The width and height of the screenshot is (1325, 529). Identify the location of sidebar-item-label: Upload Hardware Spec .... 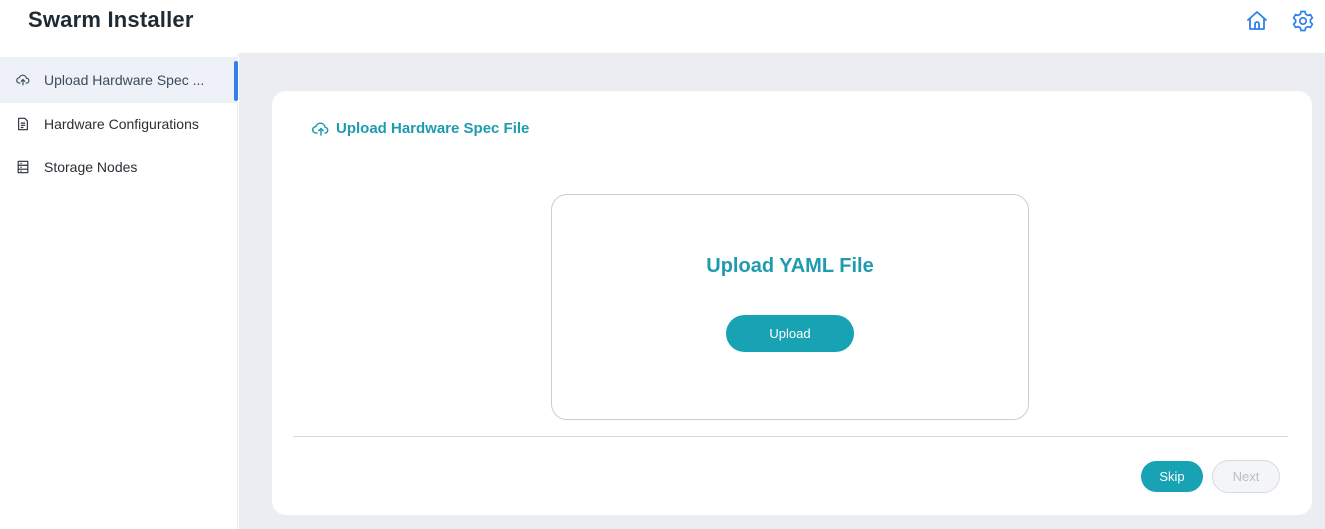
(124, 80).